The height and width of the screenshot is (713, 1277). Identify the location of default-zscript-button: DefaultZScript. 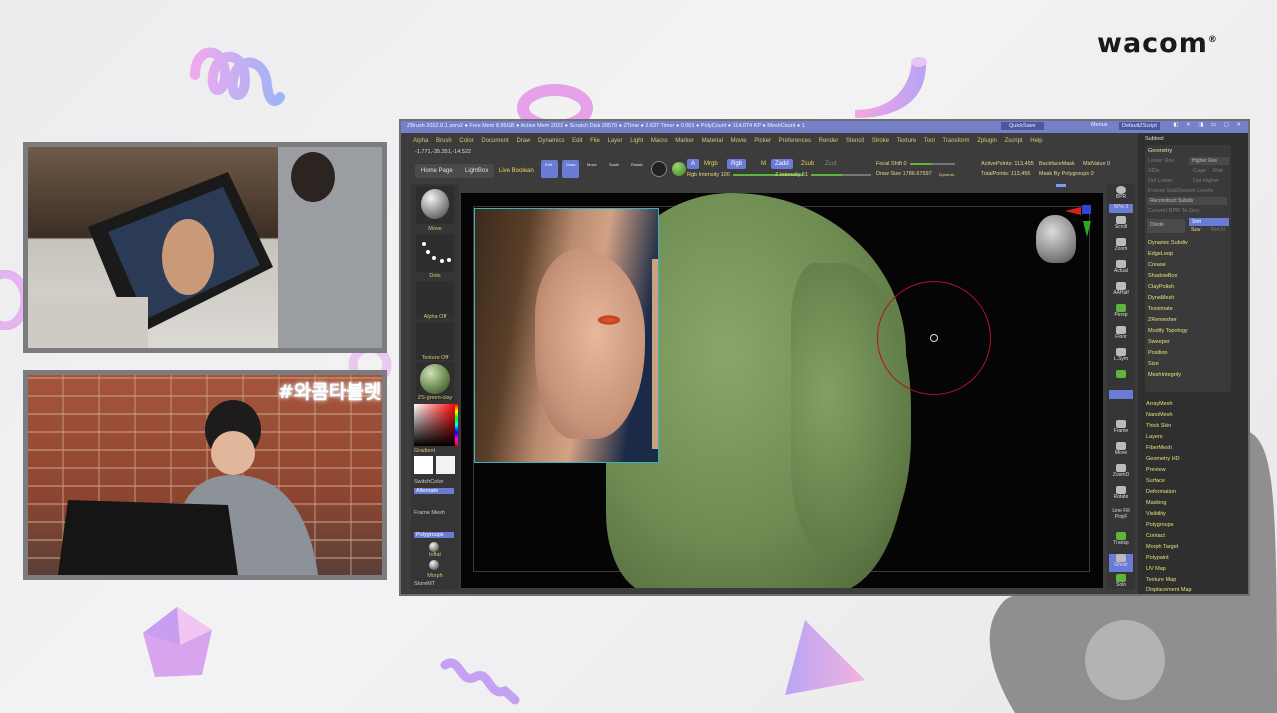
(1139, 126).